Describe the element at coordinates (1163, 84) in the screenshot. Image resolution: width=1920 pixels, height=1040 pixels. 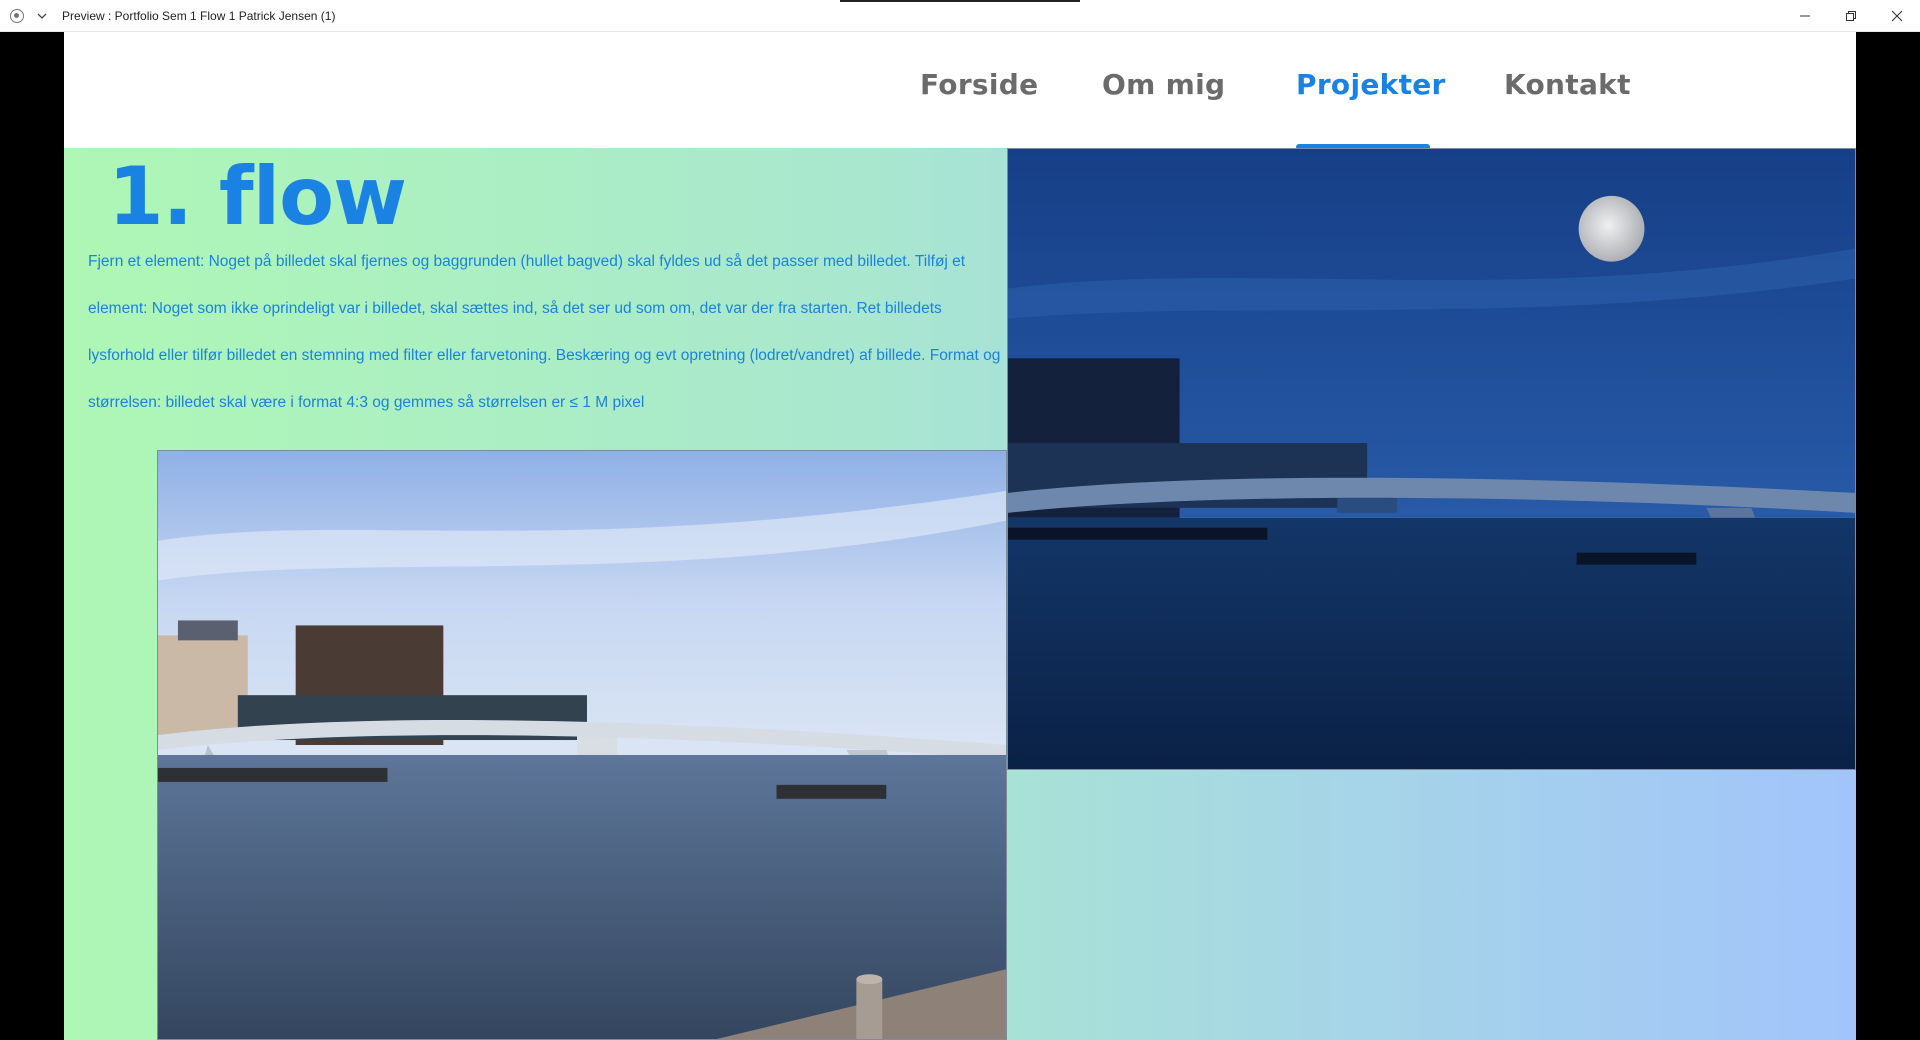
I see `nav-om-mig: Om mig` at that location.